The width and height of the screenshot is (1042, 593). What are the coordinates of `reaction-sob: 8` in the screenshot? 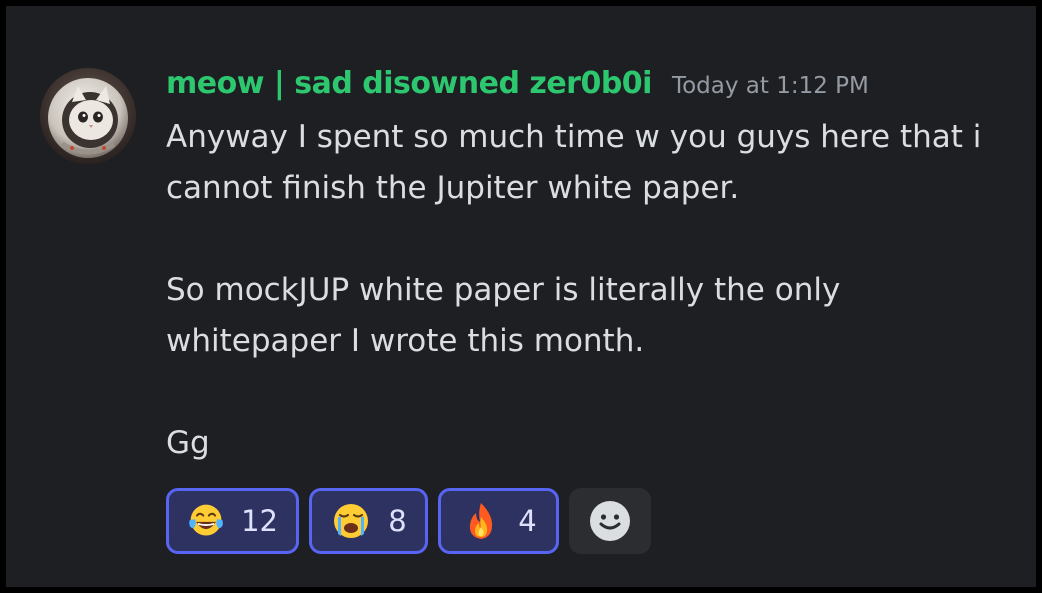 It's located at (368, 521).